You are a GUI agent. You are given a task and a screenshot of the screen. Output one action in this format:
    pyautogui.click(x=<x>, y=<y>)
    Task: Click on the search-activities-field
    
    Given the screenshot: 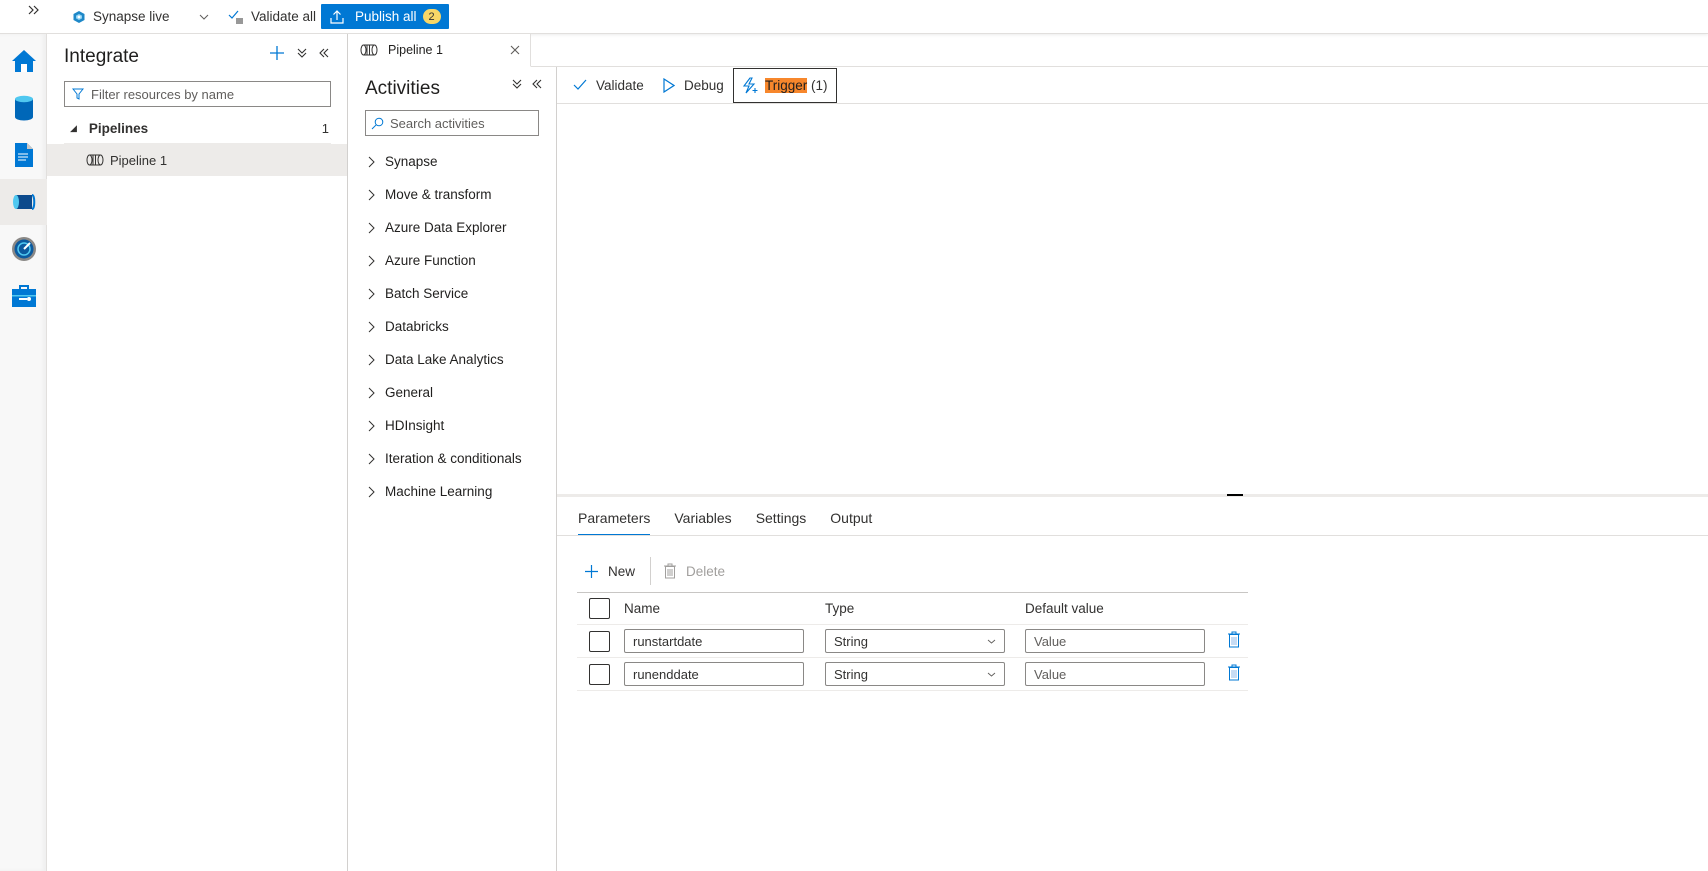 What is the action you would take?
    pyautogui.click(x=452, y=123)
    